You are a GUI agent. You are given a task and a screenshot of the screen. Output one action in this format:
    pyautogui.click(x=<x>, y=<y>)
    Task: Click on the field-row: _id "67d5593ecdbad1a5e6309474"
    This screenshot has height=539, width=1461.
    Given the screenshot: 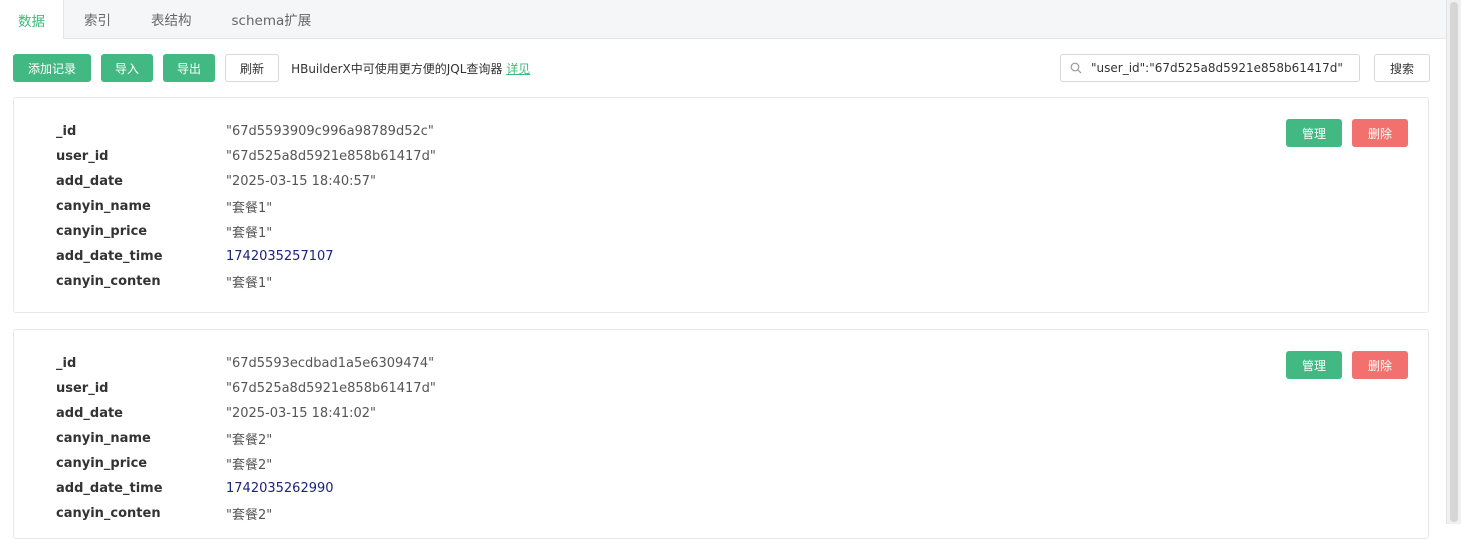 What is the action you would take?
    pyautogui.click(x=246, y=363)
    